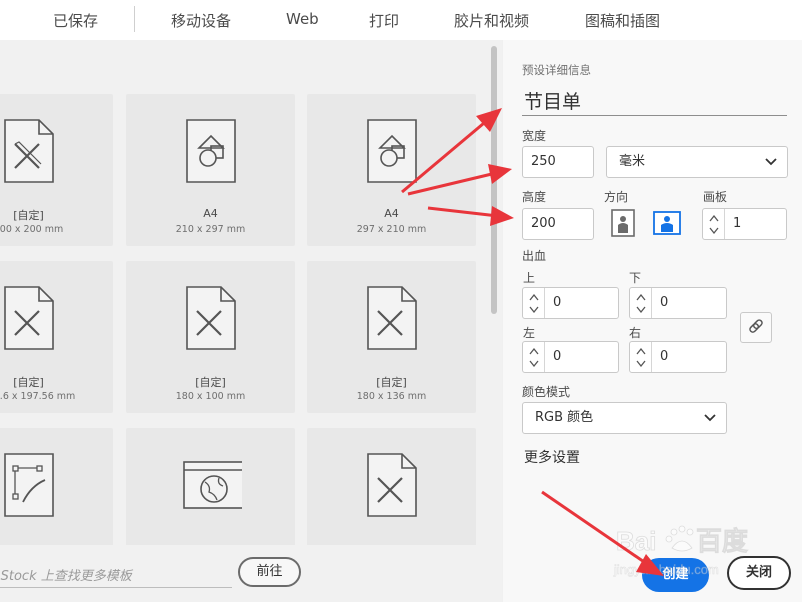  I want to click on color-mode-label: 颜色模式, so click(546, 392).